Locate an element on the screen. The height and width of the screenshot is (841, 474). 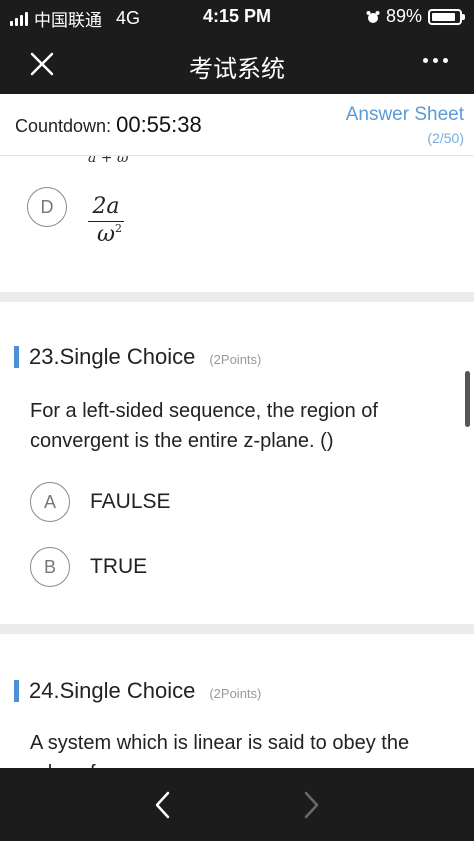
option-d-circle: D is located at coordinates (47, 207).